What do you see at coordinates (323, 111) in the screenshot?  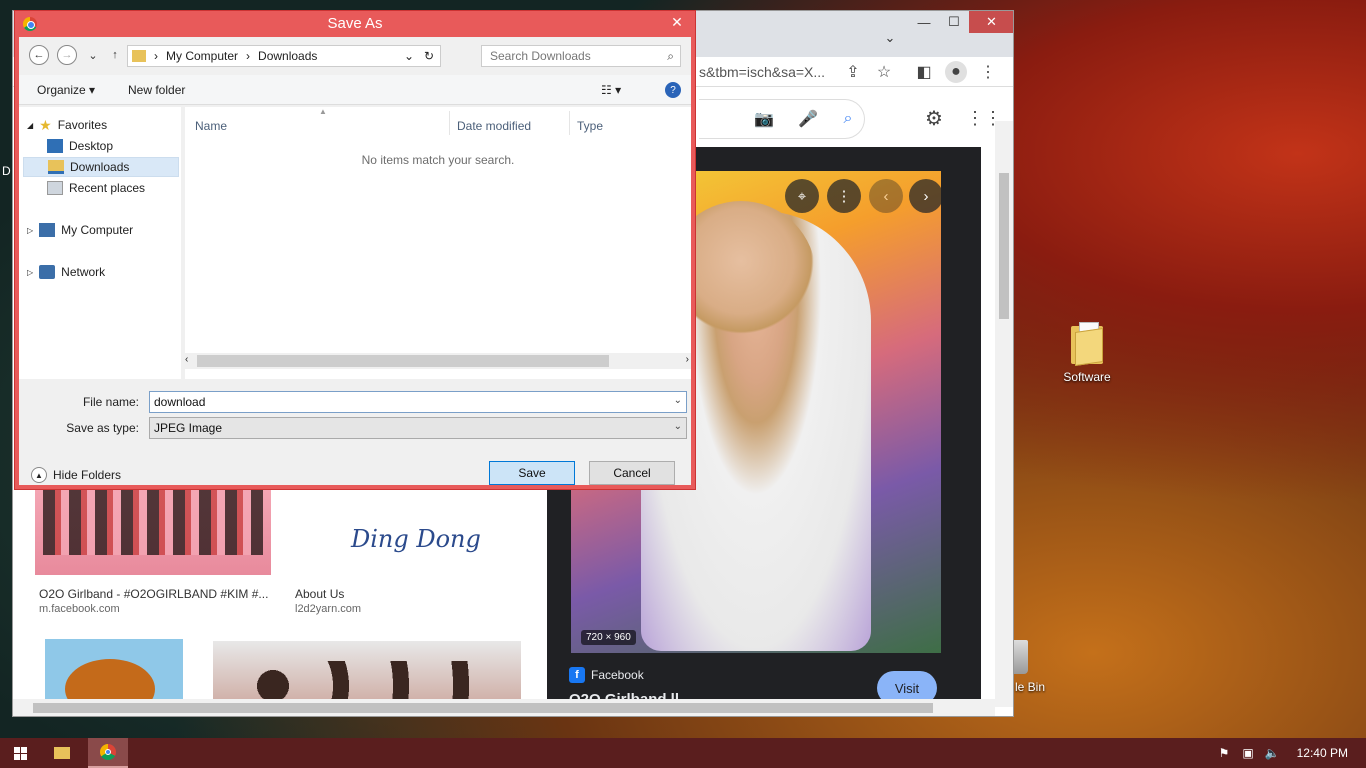 I see `sort-indicator-icon: ▲` at bounding box center [323, 111].